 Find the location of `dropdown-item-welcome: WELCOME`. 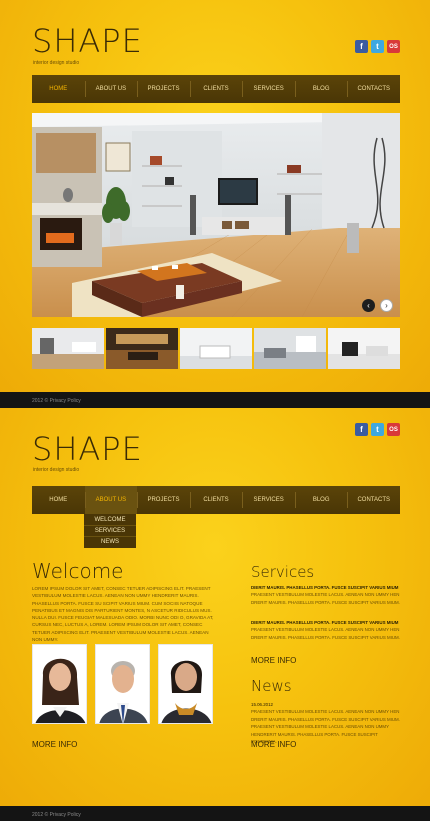

dropdown-item-welcome: WELCOME is located at coordinates (110, 520).